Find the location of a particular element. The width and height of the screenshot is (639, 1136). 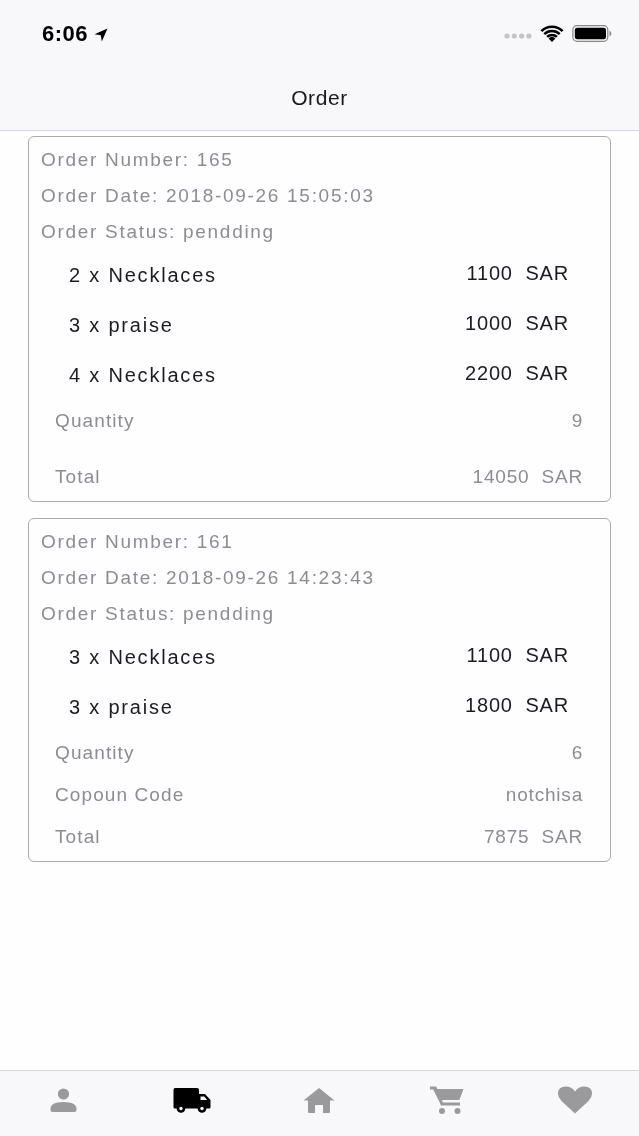

signal-icon is located at coordinates (518, 36).